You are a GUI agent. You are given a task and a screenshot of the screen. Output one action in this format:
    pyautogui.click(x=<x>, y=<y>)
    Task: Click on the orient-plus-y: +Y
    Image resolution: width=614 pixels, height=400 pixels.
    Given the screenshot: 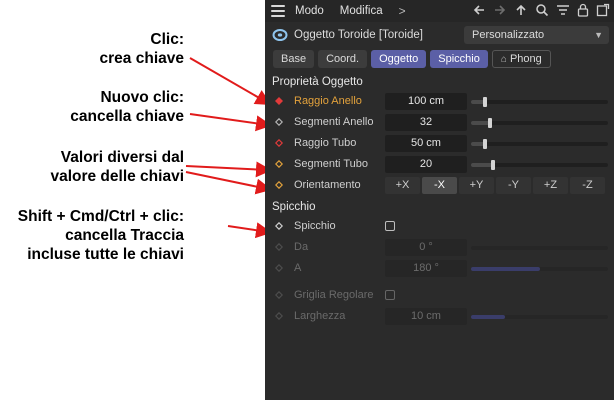 What is the action you would take?
    pyautogui.click(x=476, y=185)
    